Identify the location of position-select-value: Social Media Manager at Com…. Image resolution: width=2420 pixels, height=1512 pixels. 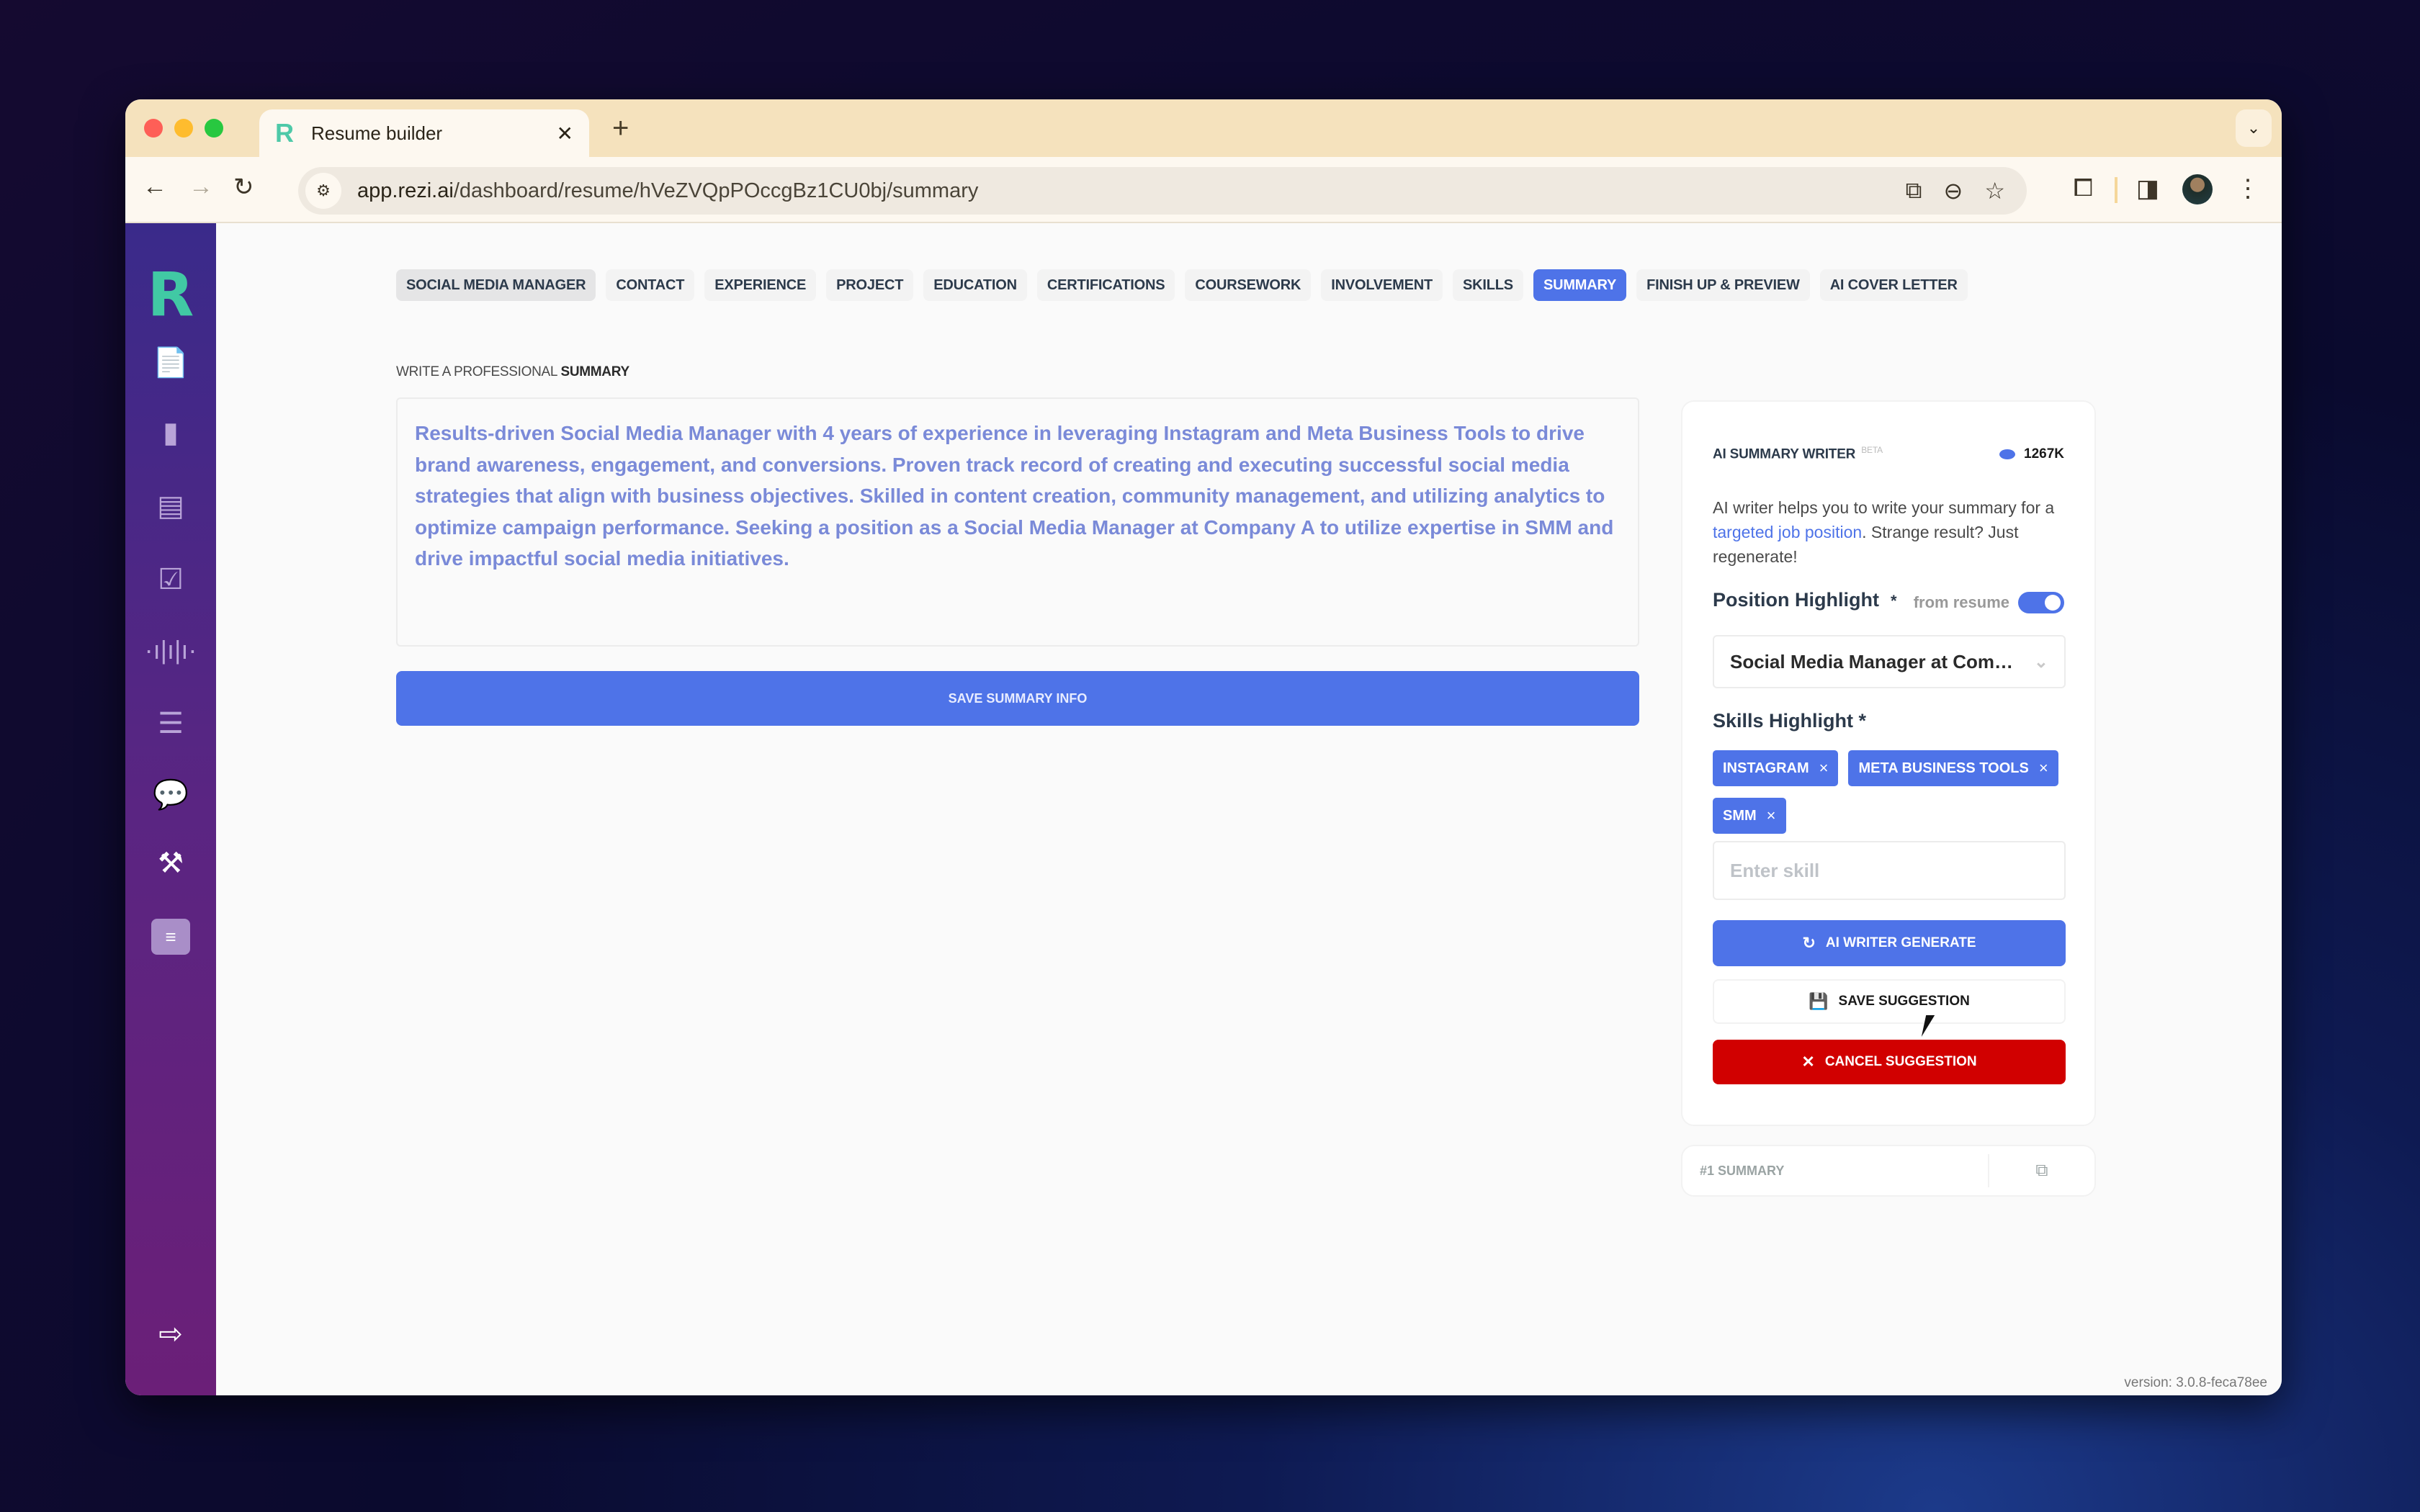
(1871, 661).